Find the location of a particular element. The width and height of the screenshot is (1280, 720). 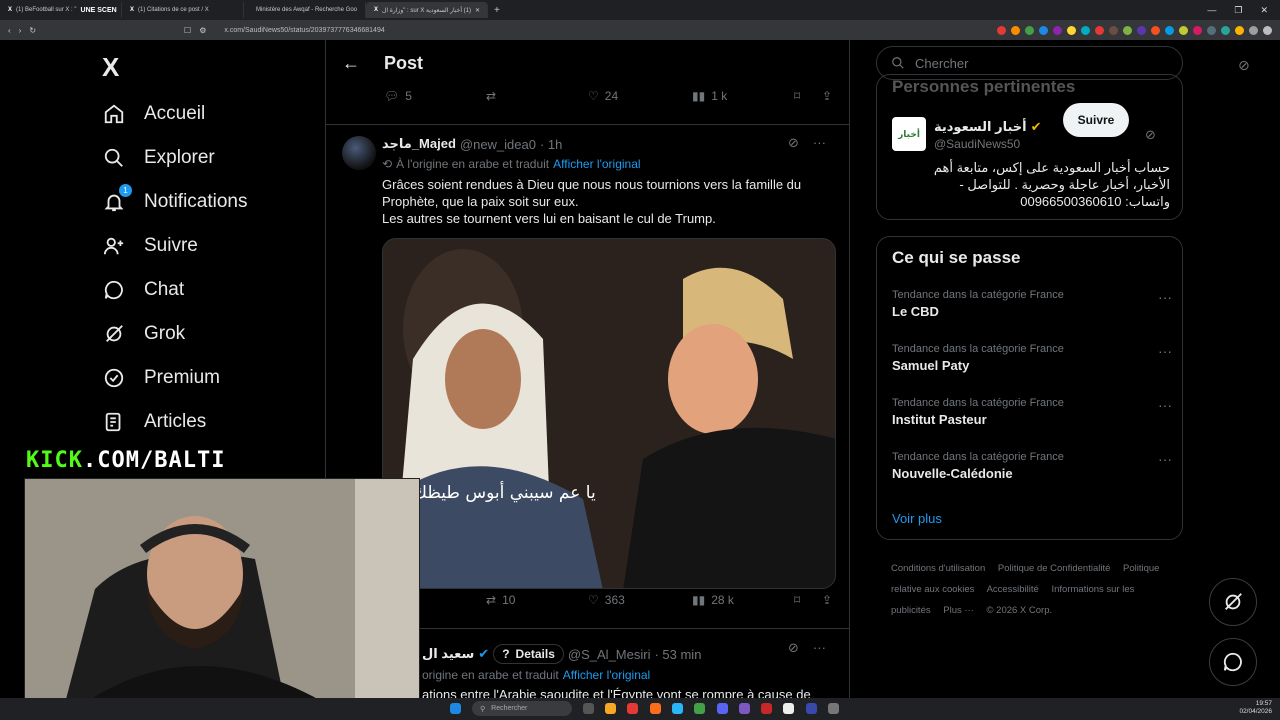

browser-tab: X (1) Citations de ce post / X is located at coordinates (183, 10).